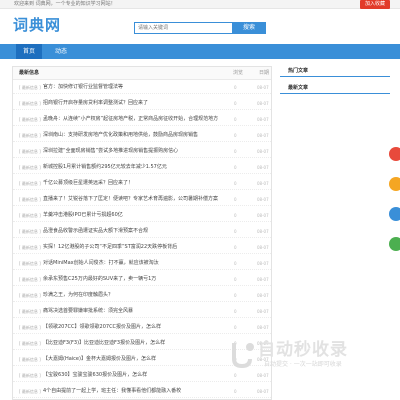 The width and height of the screenshot is (400, 400). I want to click on row-title: 4个自由提前了一起上学，班主任：我懂事看他们都能融入番校, so click(136, 391).